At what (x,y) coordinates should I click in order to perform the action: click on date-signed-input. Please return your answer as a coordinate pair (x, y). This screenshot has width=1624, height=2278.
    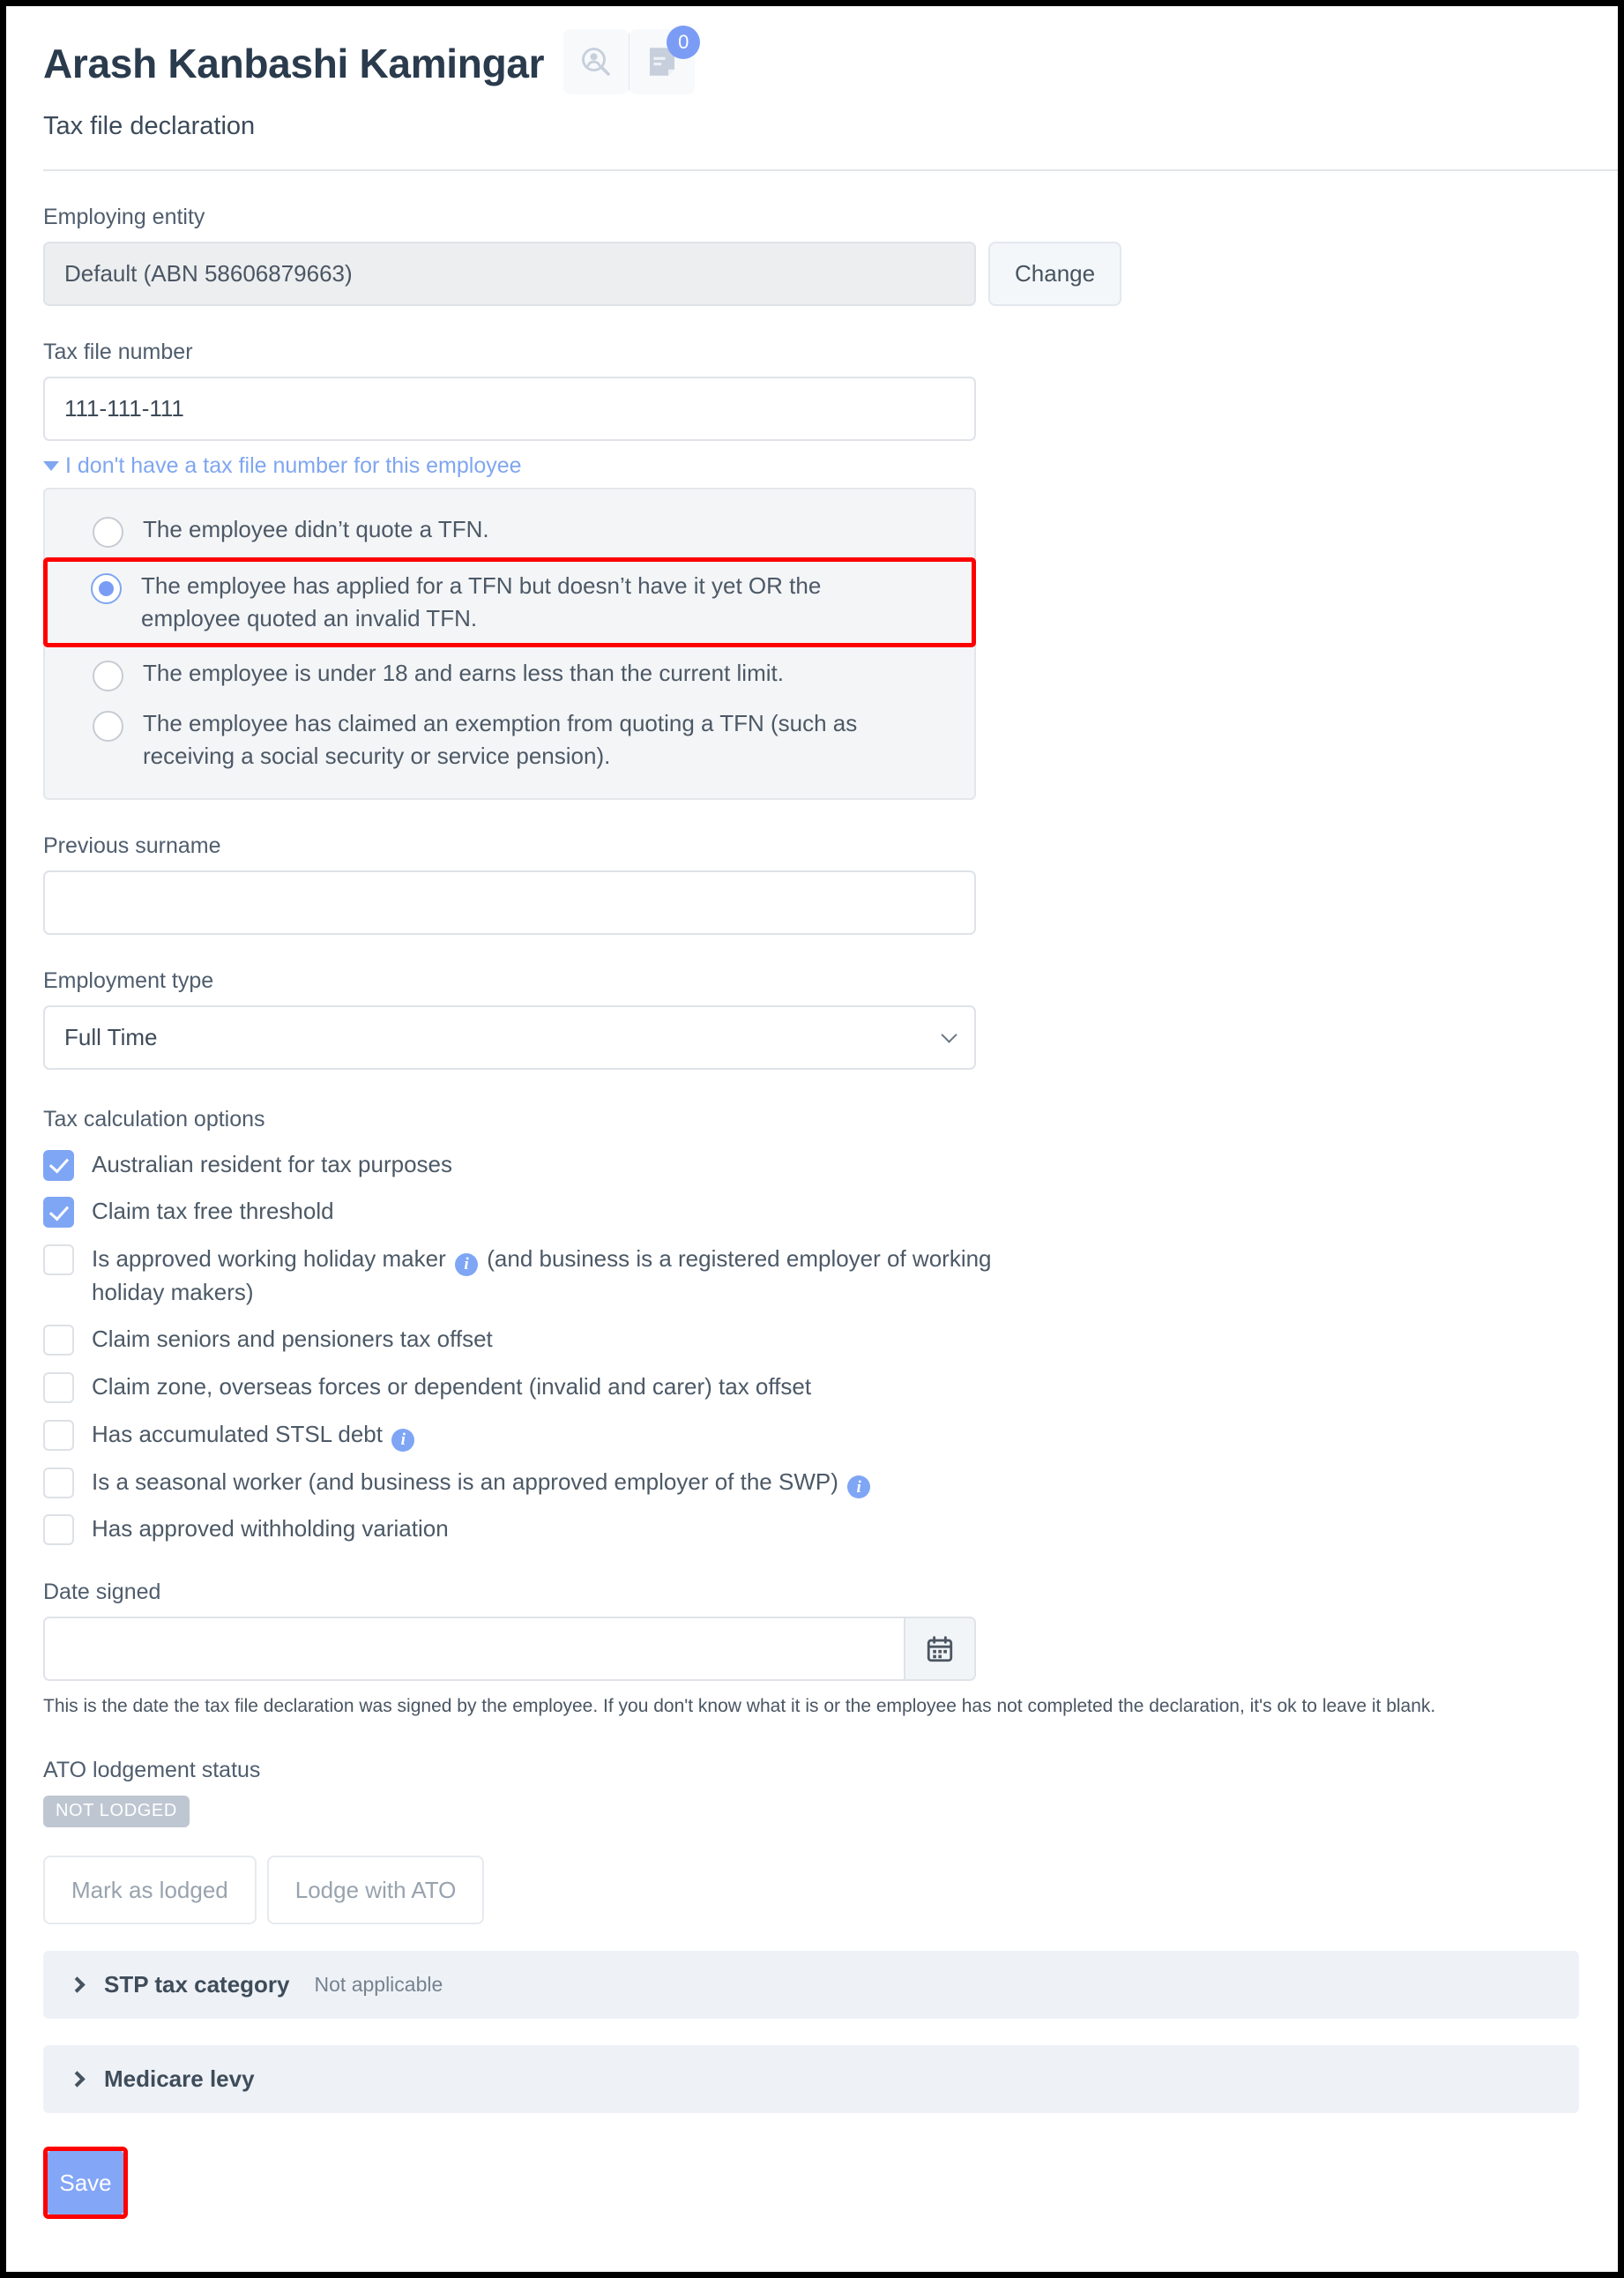
    Looking at the image, I should click on (474, 1649).